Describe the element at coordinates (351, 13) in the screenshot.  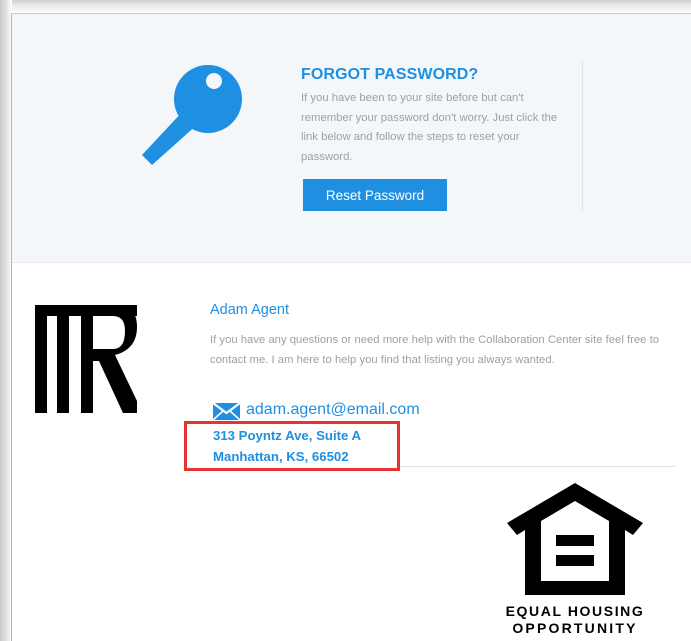
I see `window-top-border` at that location.